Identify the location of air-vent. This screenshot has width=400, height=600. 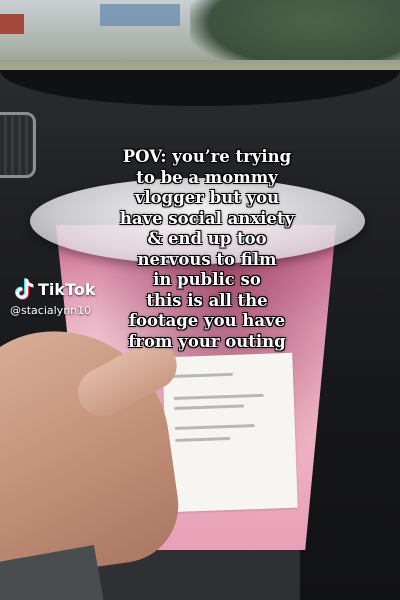
(18, 145).